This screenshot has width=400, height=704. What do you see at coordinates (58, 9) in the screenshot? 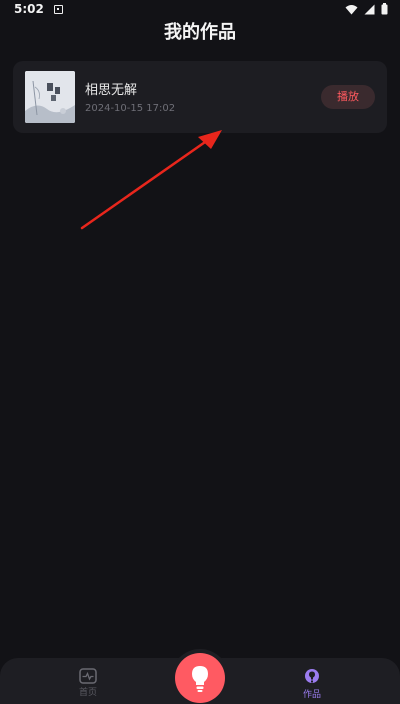
I see `notification-app-icon` at bounding box center [58, 9].